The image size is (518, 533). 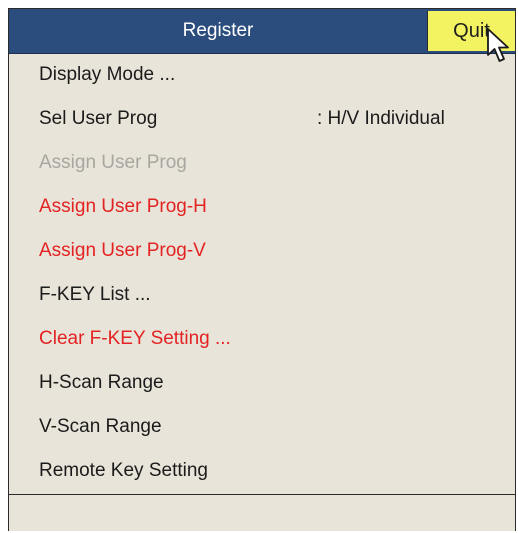 What do you see at coordinates (262, 251) in the screenshot?
I see `menu-item-assign-user-prog-v: Assign User Prog-V` at bounding box center [262, 251].